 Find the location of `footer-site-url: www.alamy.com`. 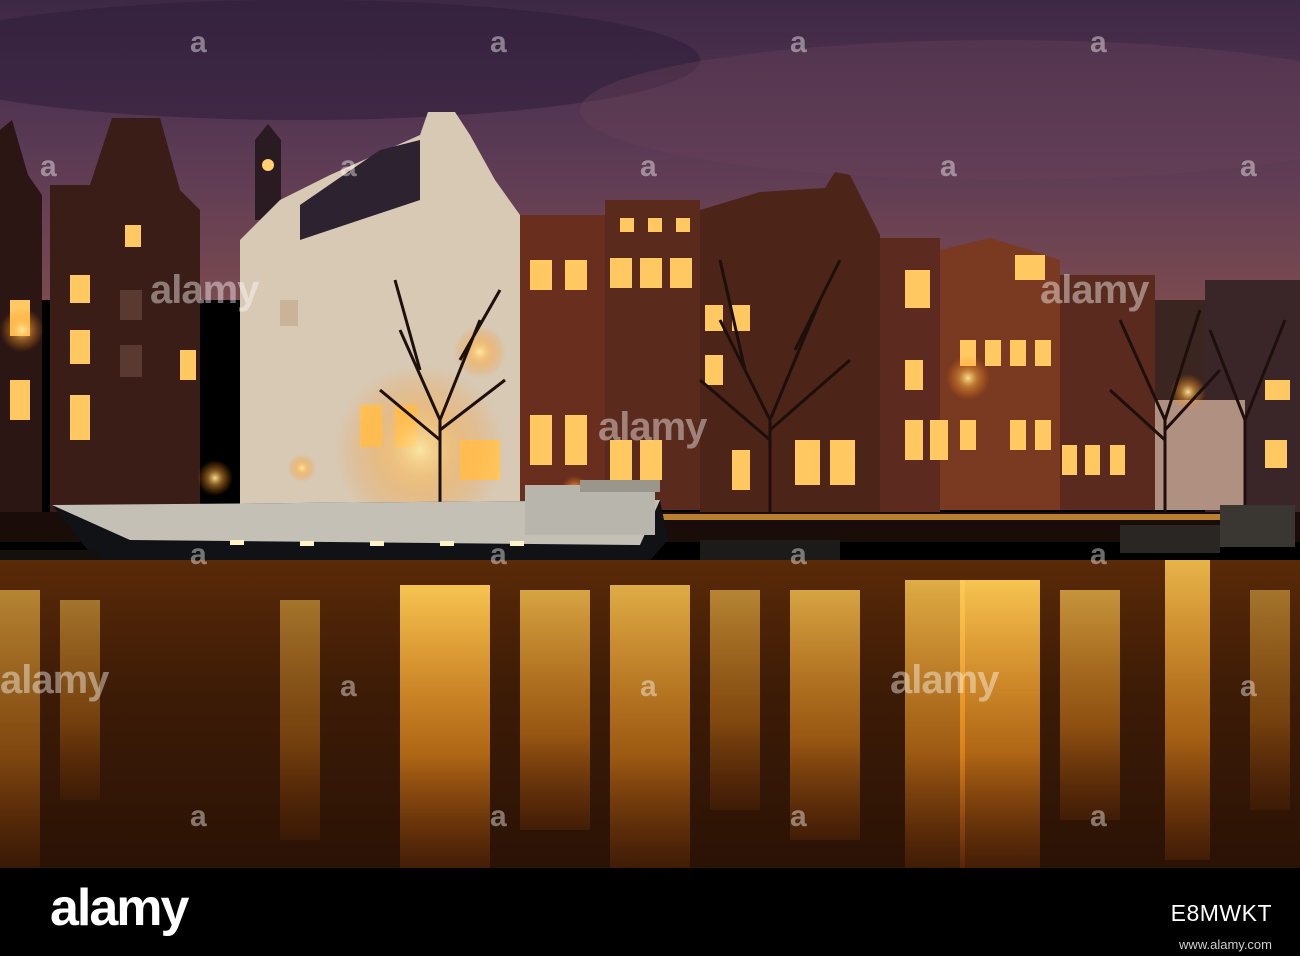

footer-site-url: www.alamy.com is located at coordinates (1225, 944).